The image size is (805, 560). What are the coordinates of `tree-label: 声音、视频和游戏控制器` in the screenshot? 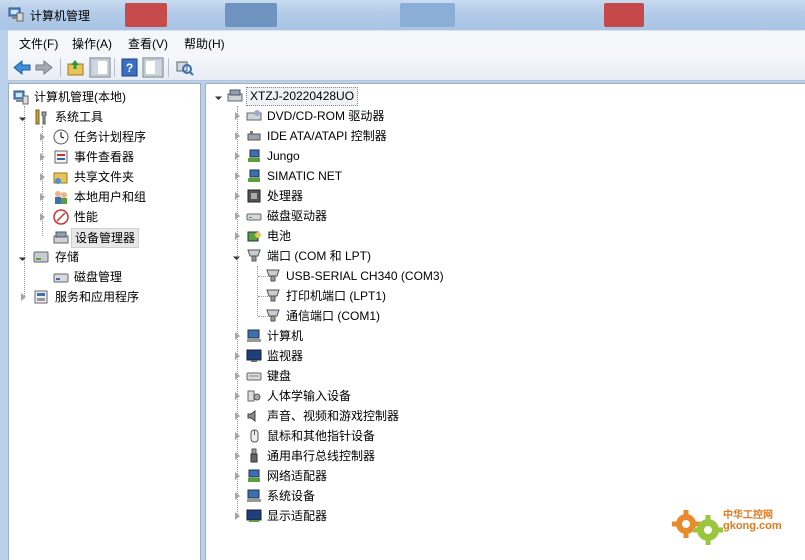 It's located at (333, 416).